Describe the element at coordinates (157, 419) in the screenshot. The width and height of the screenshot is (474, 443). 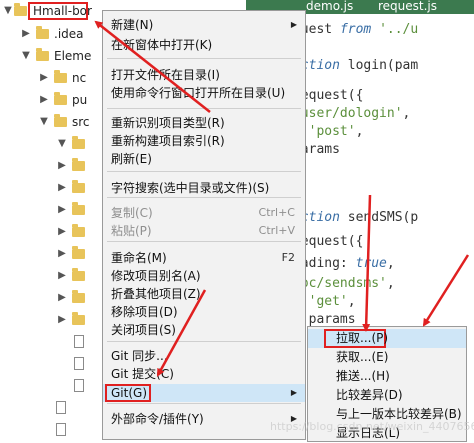
I see `menu-item-label: 外部命令/插件(Y)` at that location.